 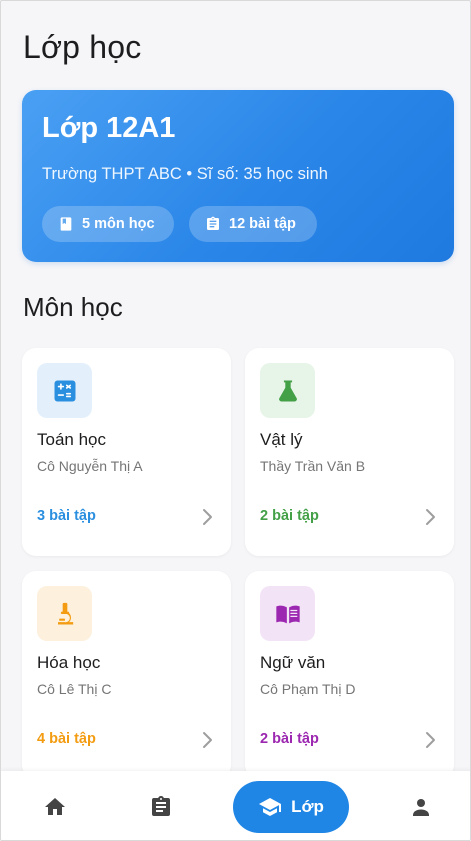 What do you see at coordinates (281, 439) in the screenshot?
I see `subject-name: Vật lý` at bounding box center [281, 439].